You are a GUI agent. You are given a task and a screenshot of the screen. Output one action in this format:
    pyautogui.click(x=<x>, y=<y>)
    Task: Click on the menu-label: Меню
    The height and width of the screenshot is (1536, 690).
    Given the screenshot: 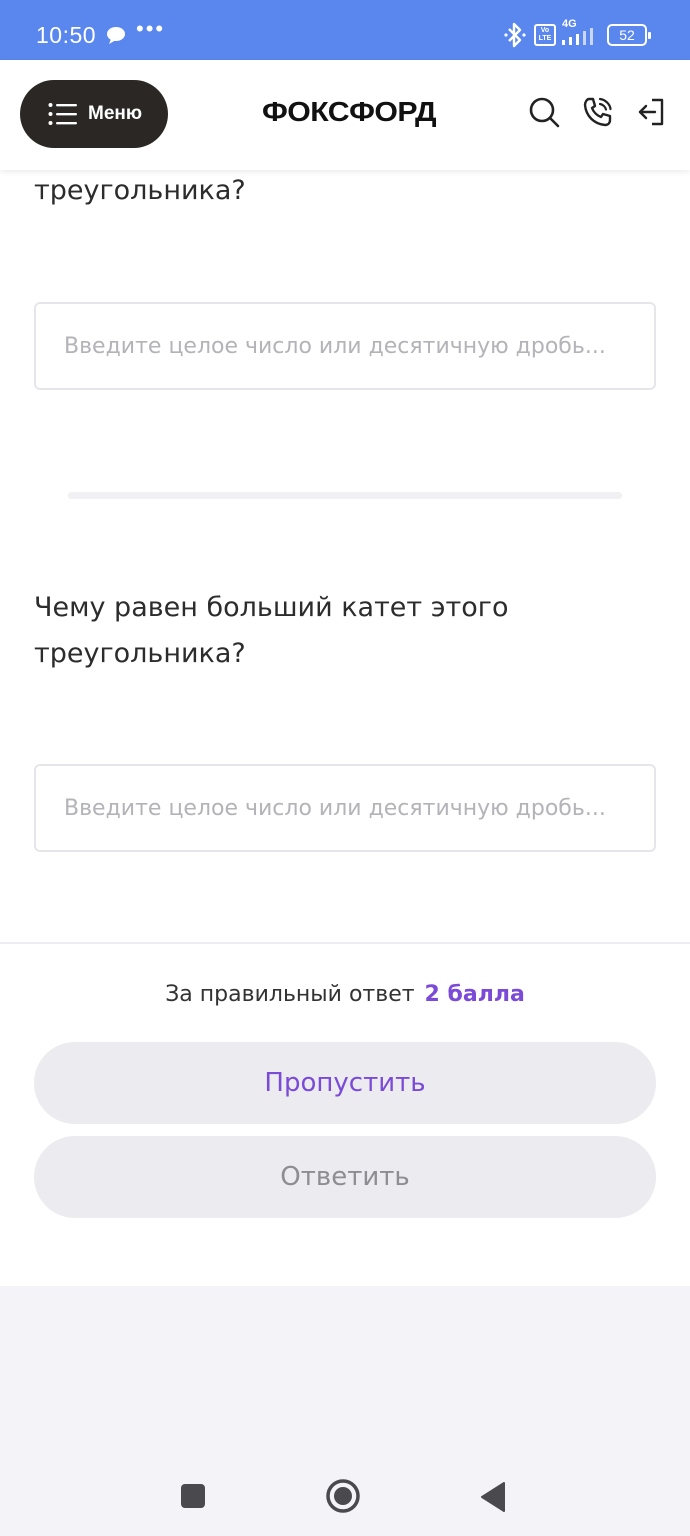 What is the action you would take?
    pyautogui.click(x=115, y=113)
    